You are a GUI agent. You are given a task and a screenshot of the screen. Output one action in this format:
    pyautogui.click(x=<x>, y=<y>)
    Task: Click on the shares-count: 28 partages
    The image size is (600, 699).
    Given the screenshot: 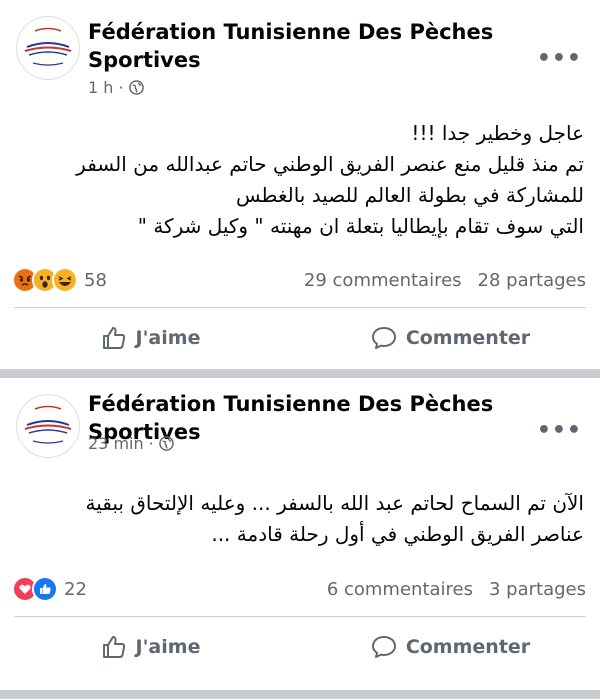 What is the action you would take?
    pyautogui.click(x=532, y=280)
    